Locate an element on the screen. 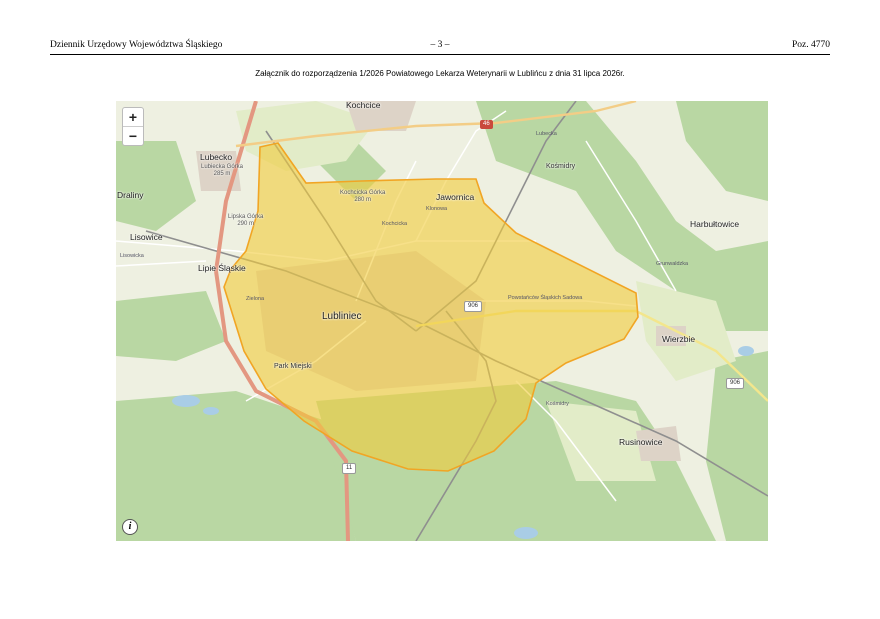 This screenshot has width=880, height=619. street-grunwaldzka: Grunwaldzka is located at coordinates (672, 264).